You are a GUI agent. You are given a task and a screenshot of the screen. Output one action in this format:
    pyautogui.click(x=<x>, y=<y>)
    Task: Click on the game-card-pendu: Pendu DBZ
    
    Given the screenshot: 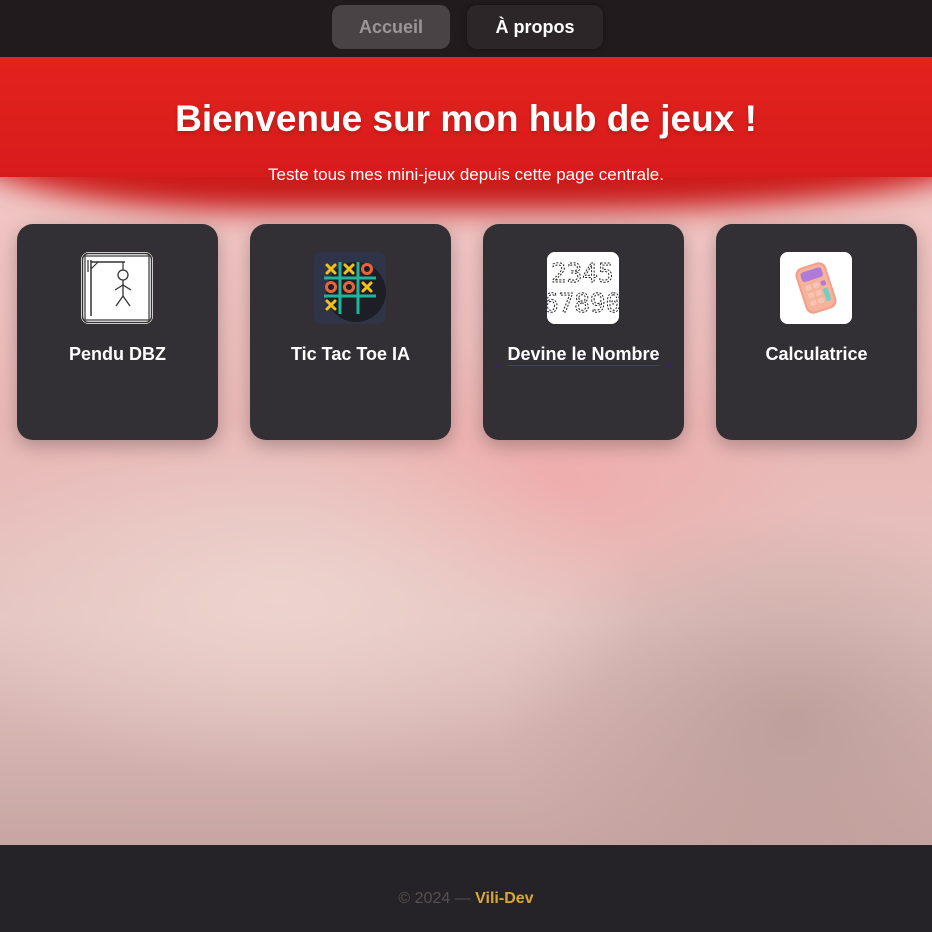 What is the action you would take?
    pyautogui.click(x=117, y=332)
    